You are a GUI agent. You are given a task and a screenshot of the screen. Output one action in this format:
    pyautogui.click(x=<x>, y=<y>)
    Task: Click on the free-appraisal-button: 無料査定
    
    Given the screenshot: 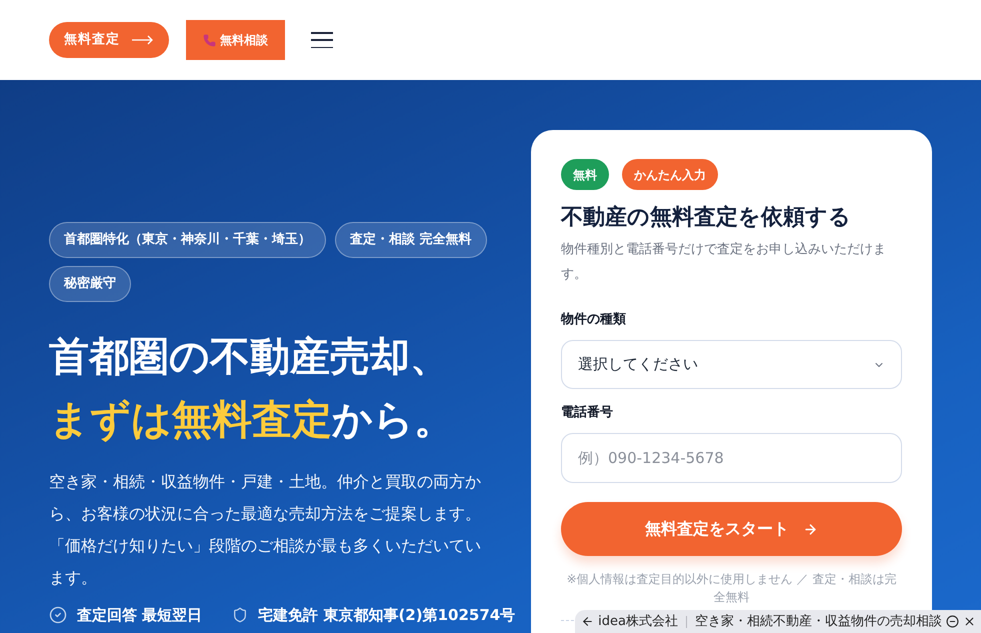 What is the action you would take?
    pyautogui.click(x=109, y=40)
    